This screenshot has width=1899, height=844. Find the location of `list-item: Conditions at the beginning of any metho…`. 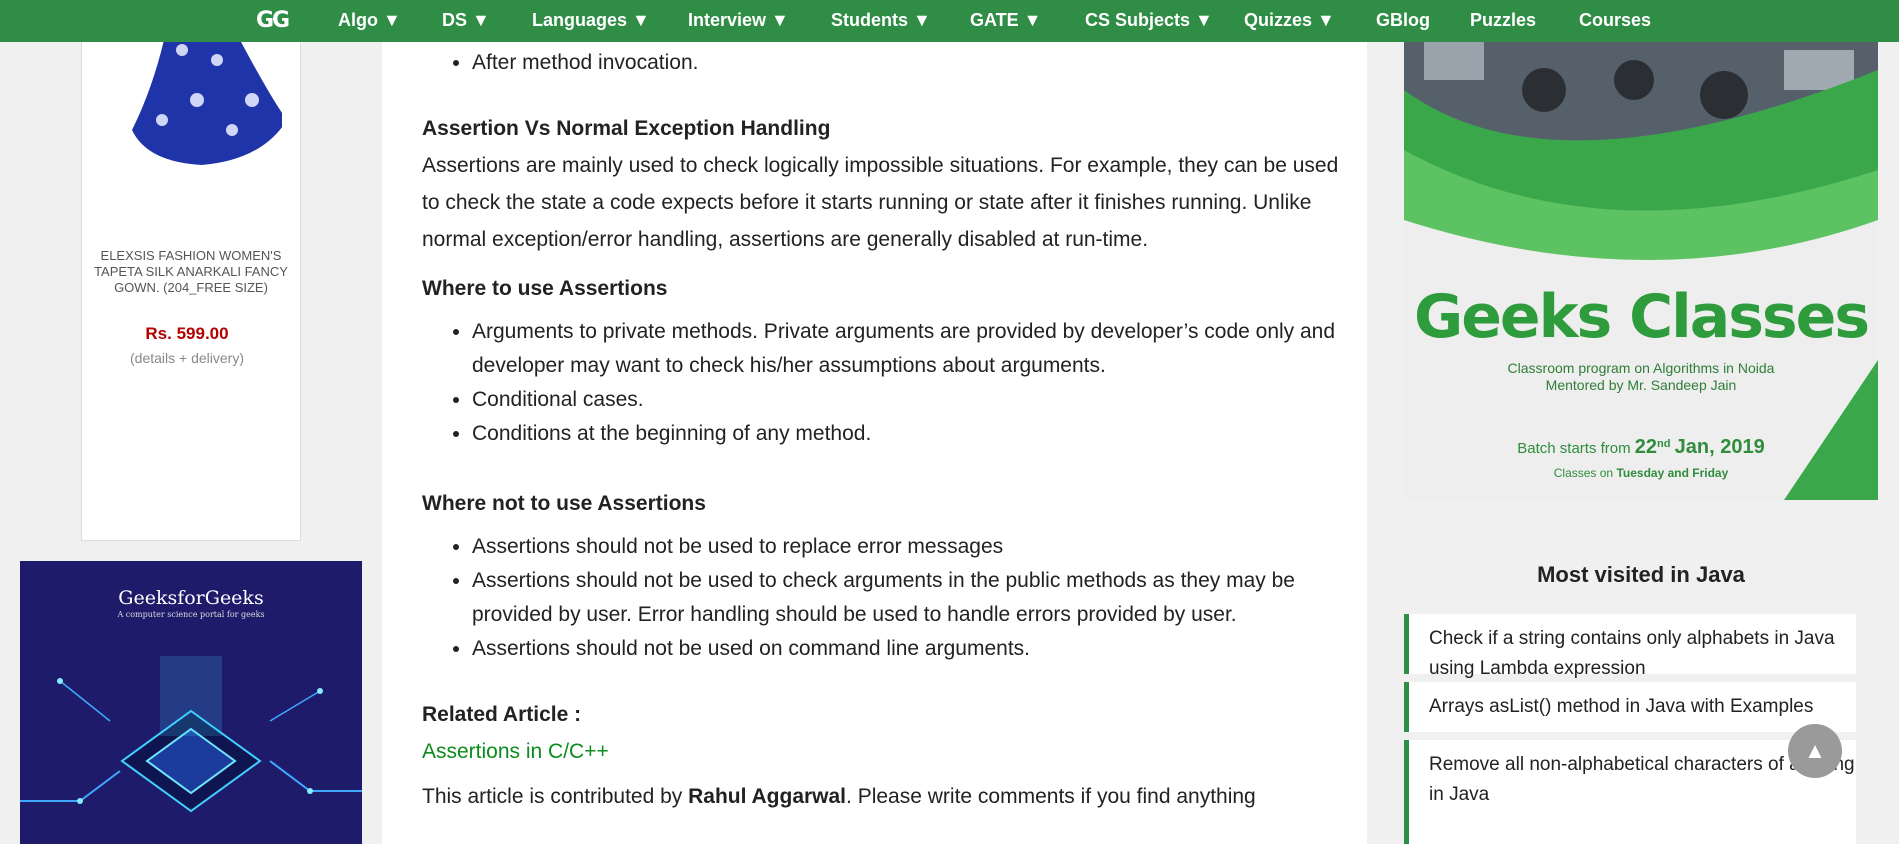

list-item: Conditions at the beginning of any metho… is located at coordinates (907, 434).